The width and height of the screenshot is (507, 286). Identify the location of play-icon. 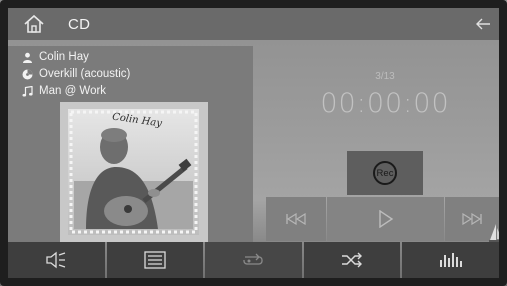
(385, 219).